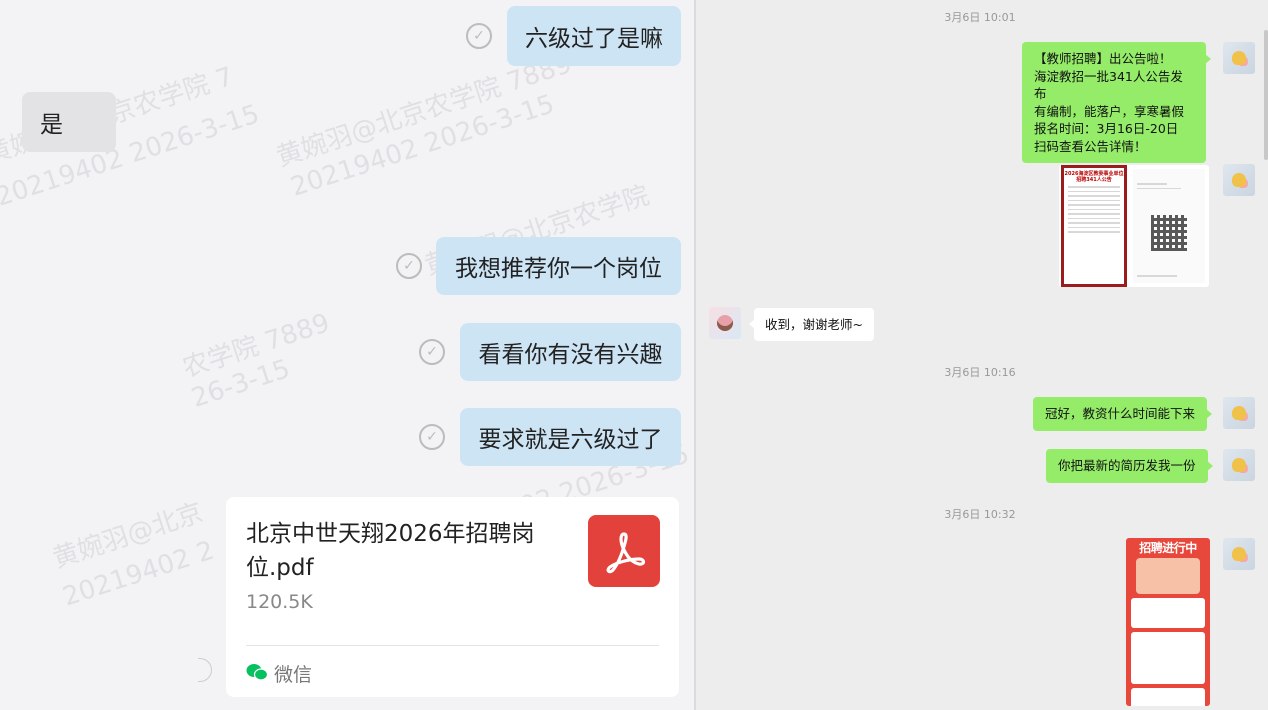  Describe the element at coordinates (1108, 85) in the screenshot. I see `announcement-line: 海淀教招一批341人公告发布` at that location.